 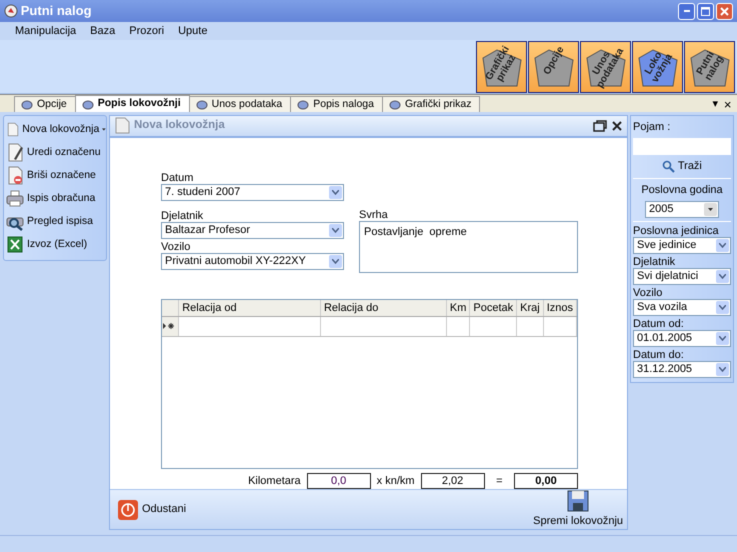 I want to click on maximize-button, so click(x=705, y=11).